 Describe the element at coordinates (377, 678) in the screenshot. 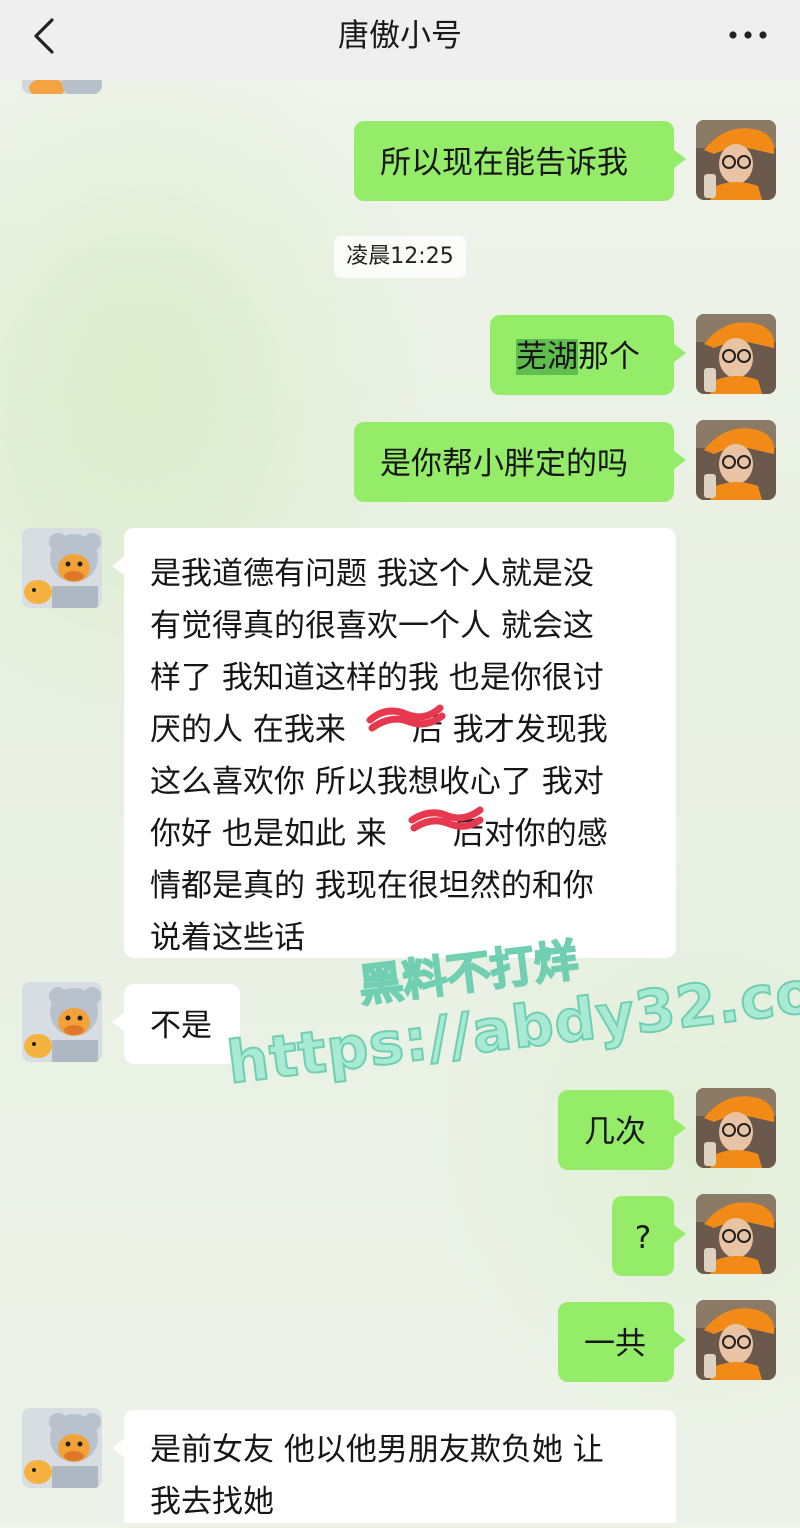

I see `message-line: 样了 我知道这样的我 也是你很讨` at that location.